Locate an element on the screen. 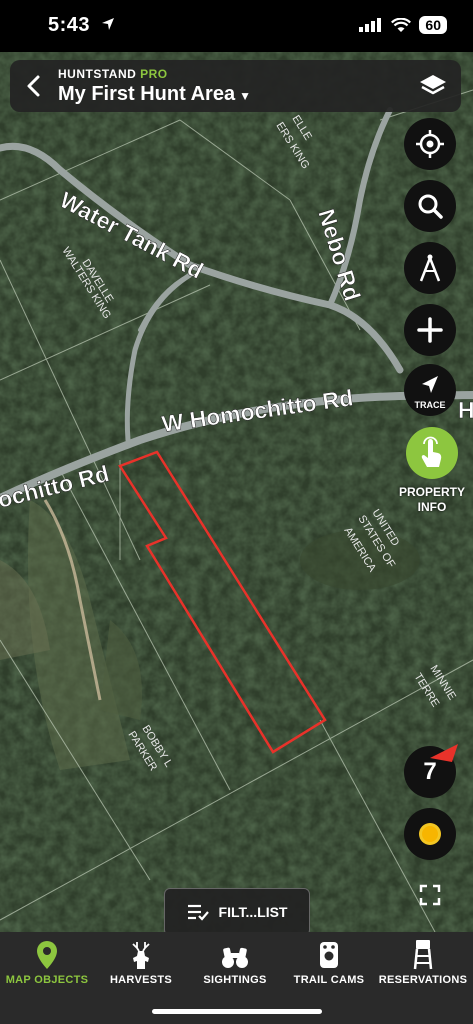 Image resolution: width=473 pixels, height=1024 pixels. battery-indicator: 60 is located at coordinates (433, 25).